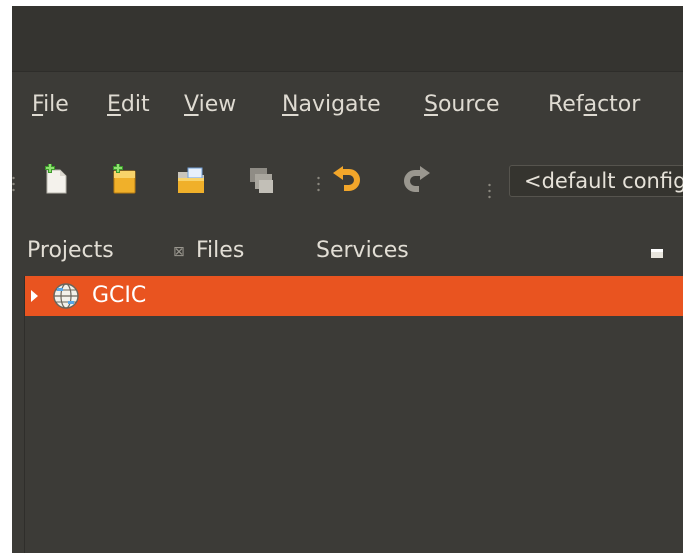  I want to click on menu-file: File, so click(50, 104).